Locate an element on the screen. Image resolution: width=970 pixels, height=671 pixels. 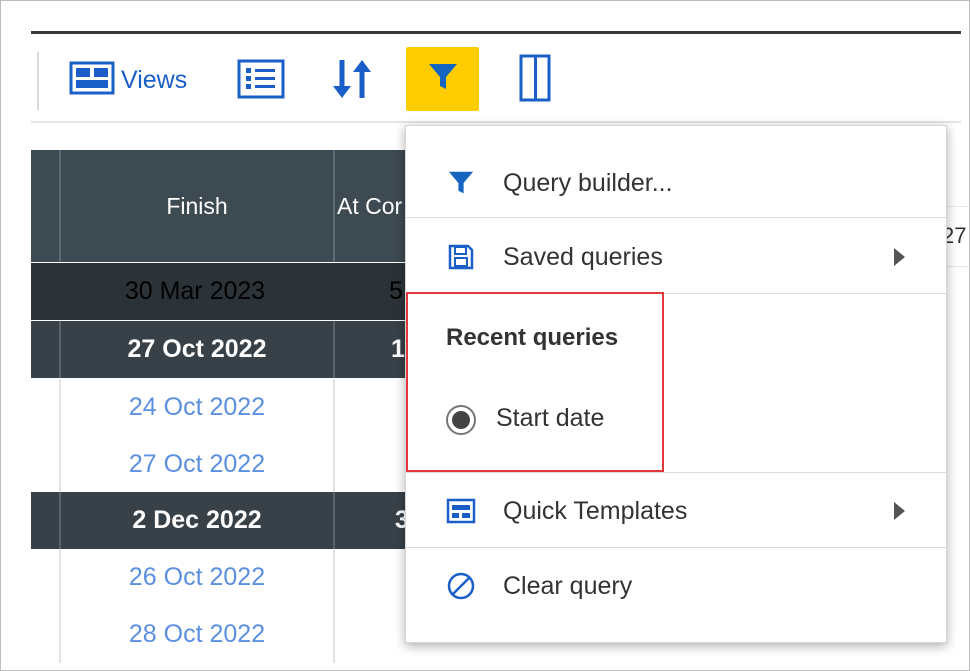
clear-icon is located at coordinates (461, 586).